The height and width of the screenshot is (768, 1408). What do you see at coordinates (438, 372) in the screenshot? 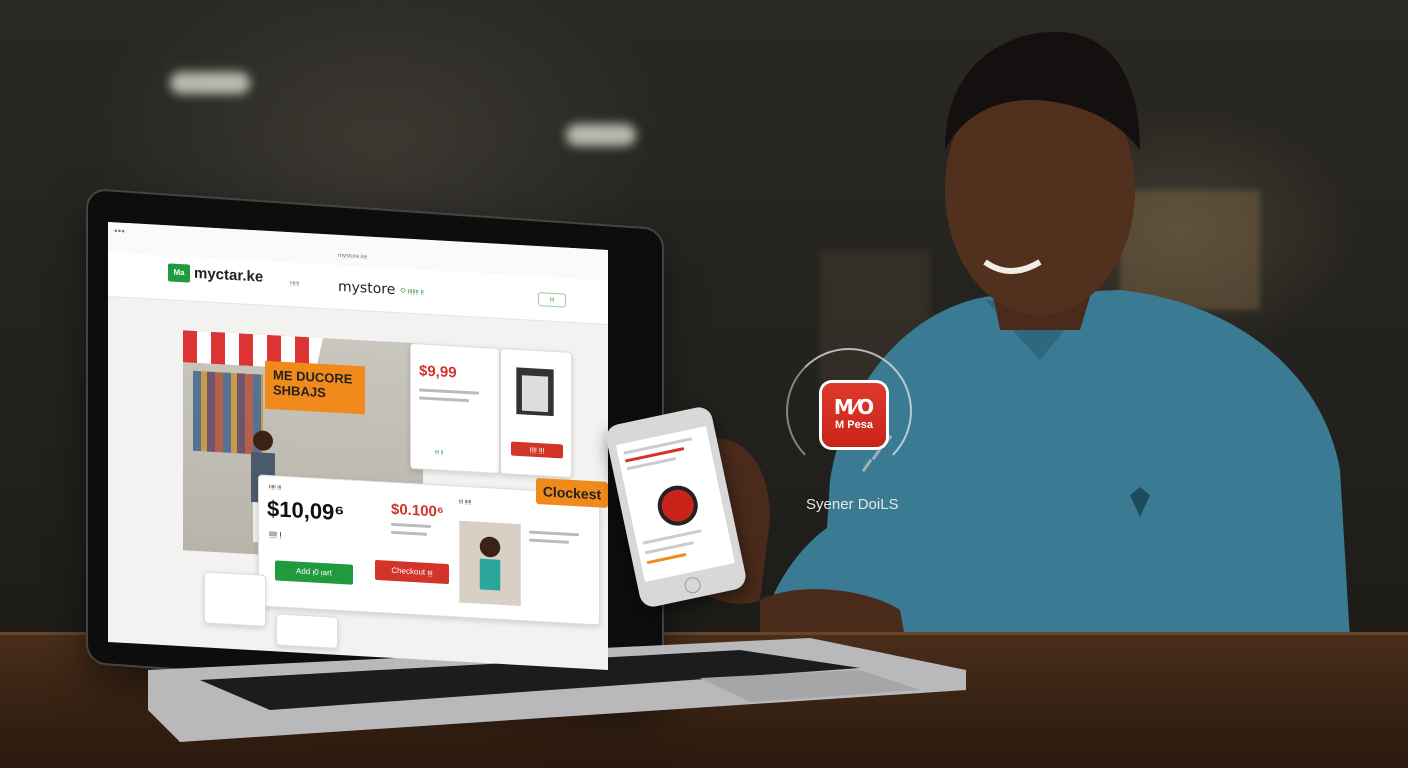
I see `product-price: $9,99` at bounding box center [438, 372].